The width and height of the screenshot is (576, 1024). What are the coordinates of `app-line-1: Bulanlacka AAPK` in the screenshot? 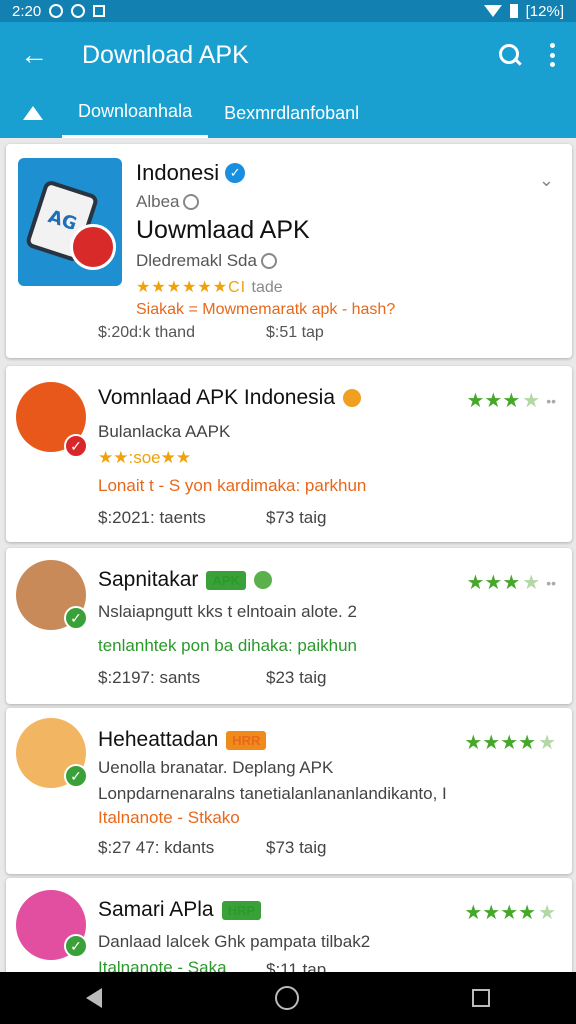 It's located at (164, 431).